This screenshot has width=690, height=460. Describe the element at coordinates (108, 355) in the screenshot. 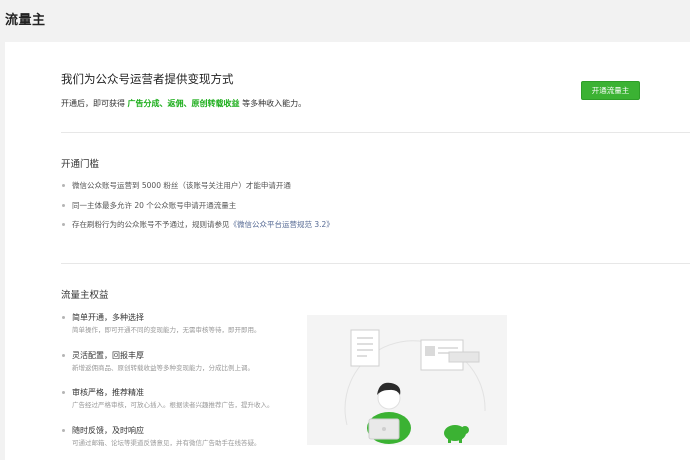

I see `benefit-title: 灵活配置，回报丰厚` at that location.